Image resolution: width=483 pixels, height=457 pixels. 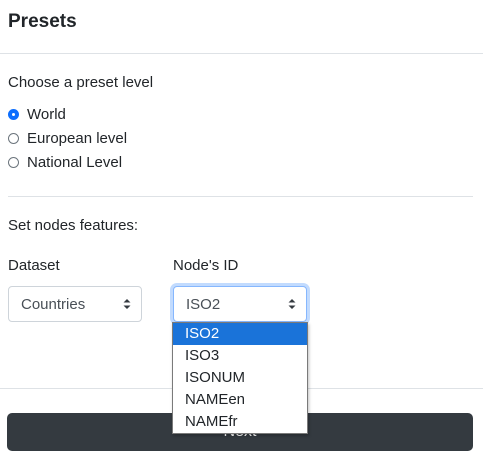 I want to click on node-id-select-value: ISO2, so click(x=203, y=304).